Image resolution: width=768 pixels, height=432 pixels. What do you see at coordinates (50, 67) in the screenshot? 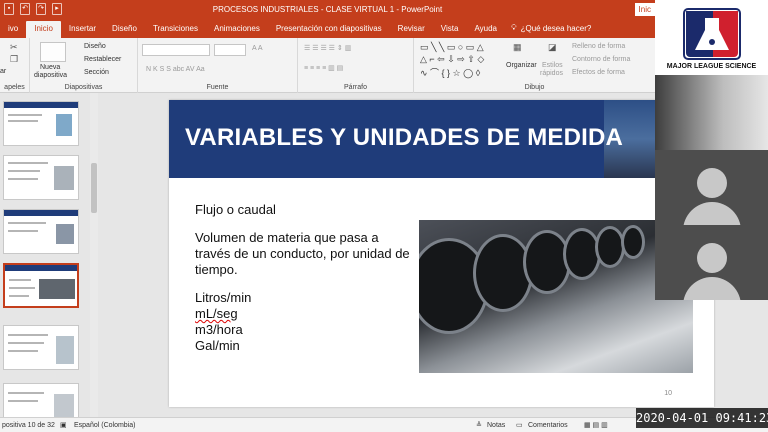
I see `new-slide-label-1: Nueva` at bounding box center [50, 67].